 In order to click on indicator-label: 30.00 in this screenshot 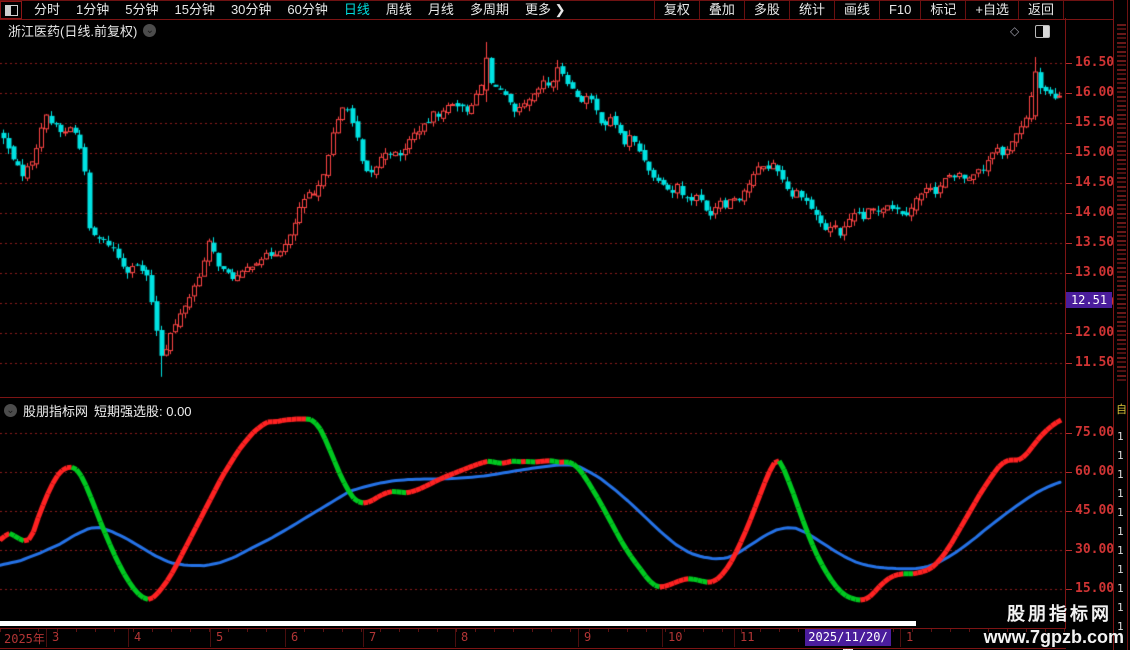, I will do `click(1095, 549)`.